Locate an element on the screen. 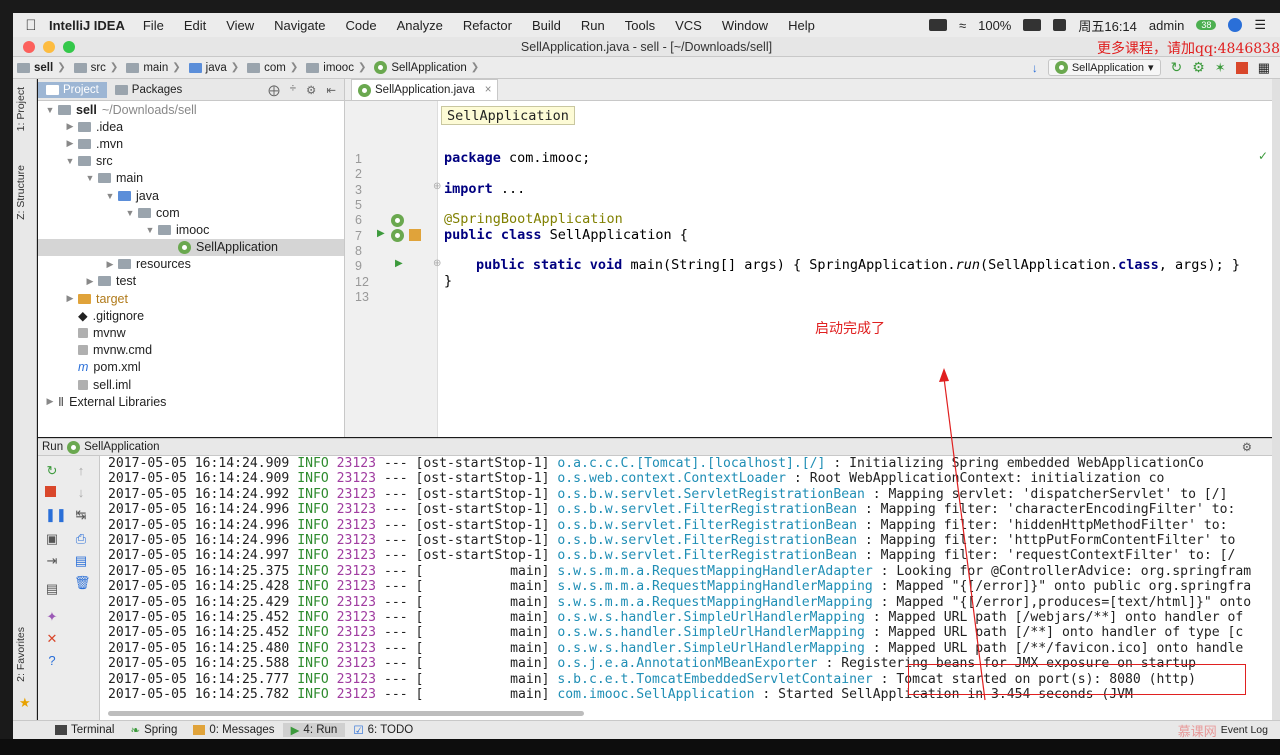 The image size is (1280, 755). tree-item: sell.iml is located at coordinates (191, 384).